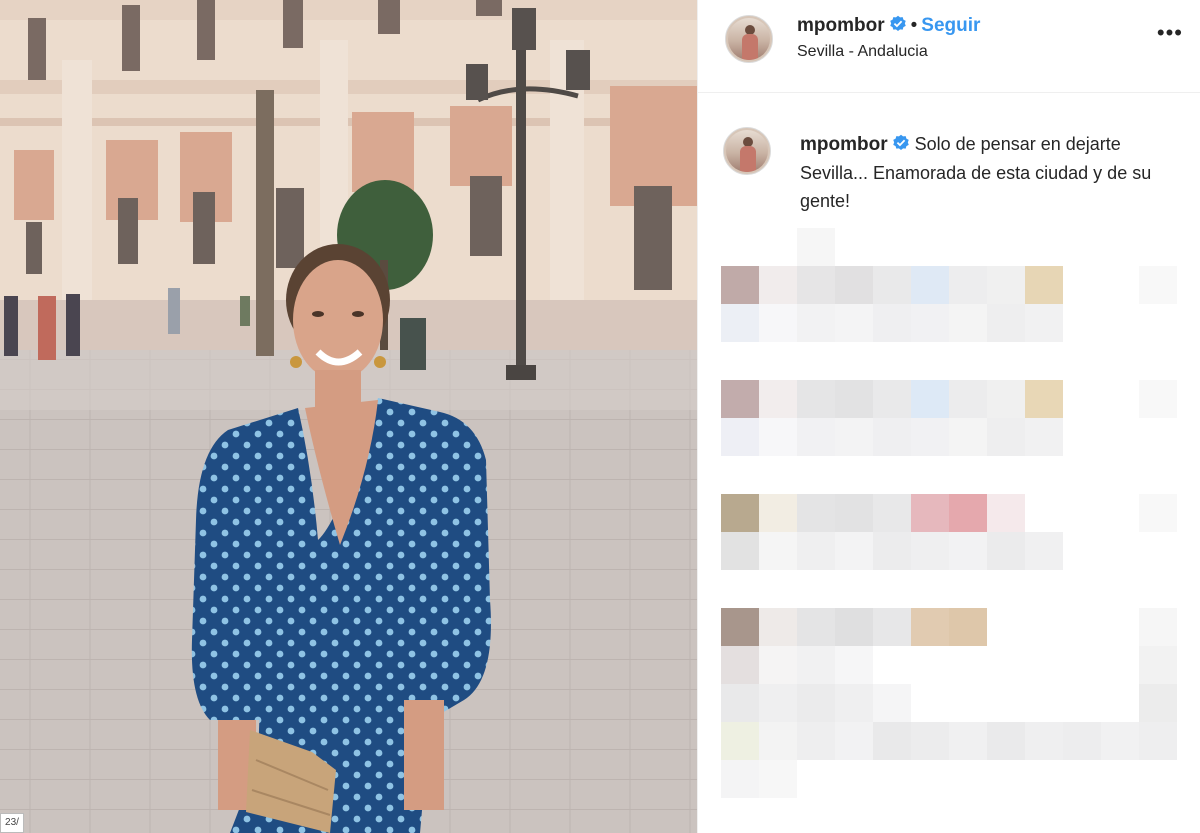 The height and width of the screenshot is (833, 1200). What do you see at coordinates (888, 26) in the screenshot?
I see `header-title-row: mpombor • Seguir` at bounding box center [888, 26].